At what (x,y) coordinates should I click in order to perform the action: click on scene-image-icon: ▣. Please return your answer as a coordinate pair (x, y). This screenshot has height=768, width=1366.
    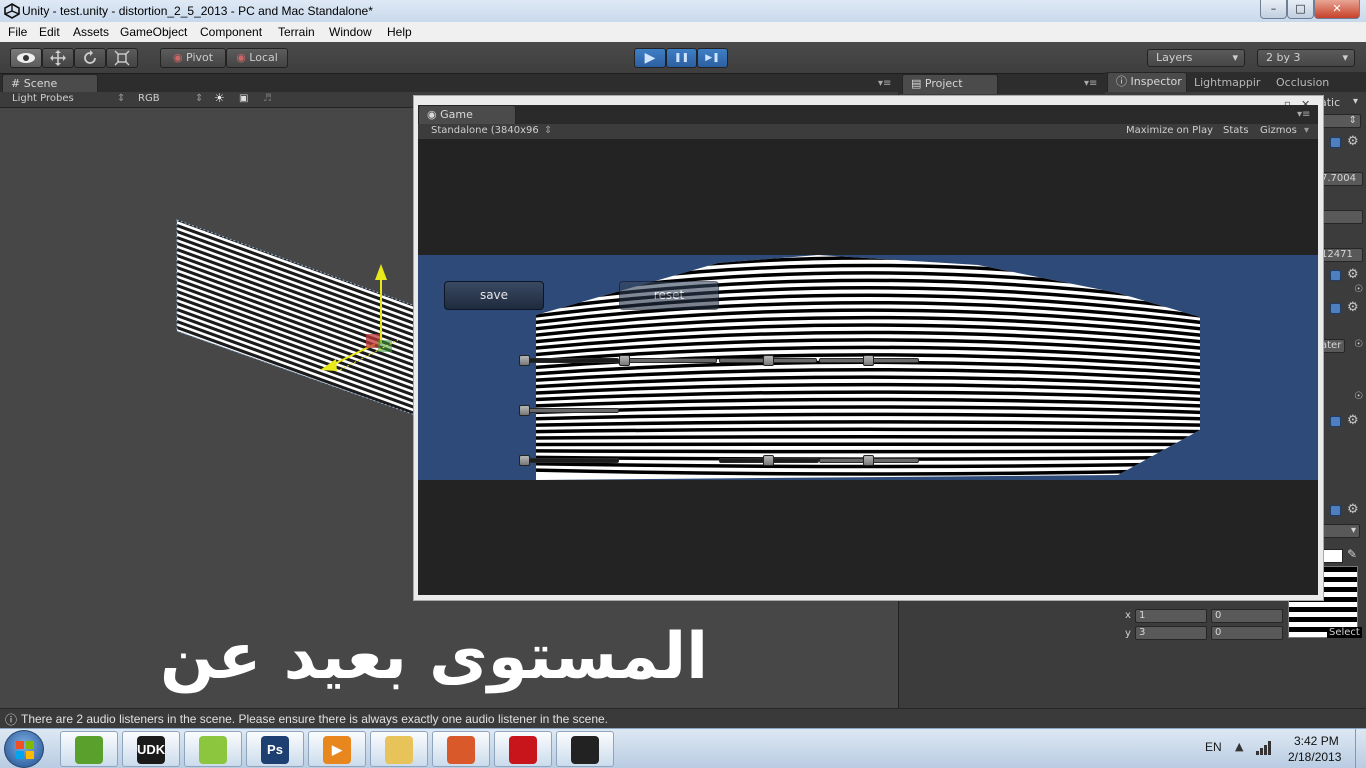
    Looking at the image, I should click on (243, 98).